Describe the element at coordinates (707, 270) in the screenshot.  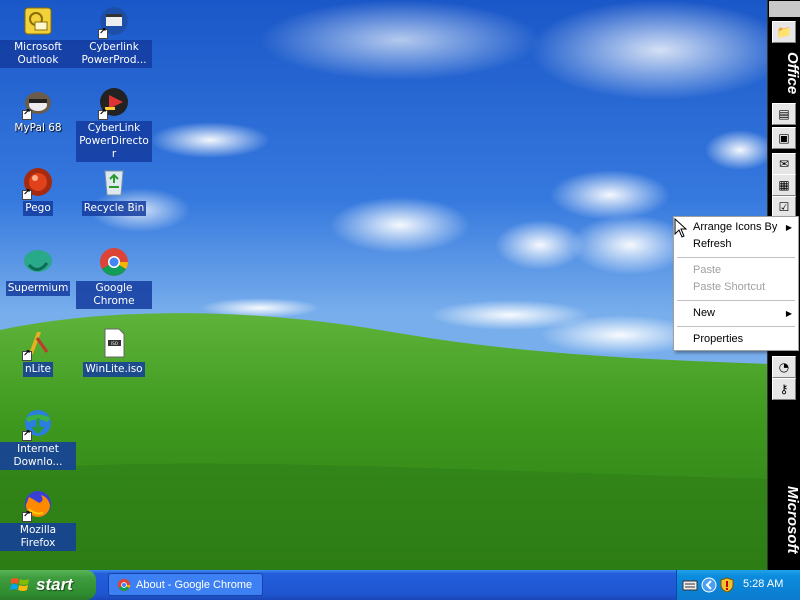
I see `menu-item-label: Paste` at that location.